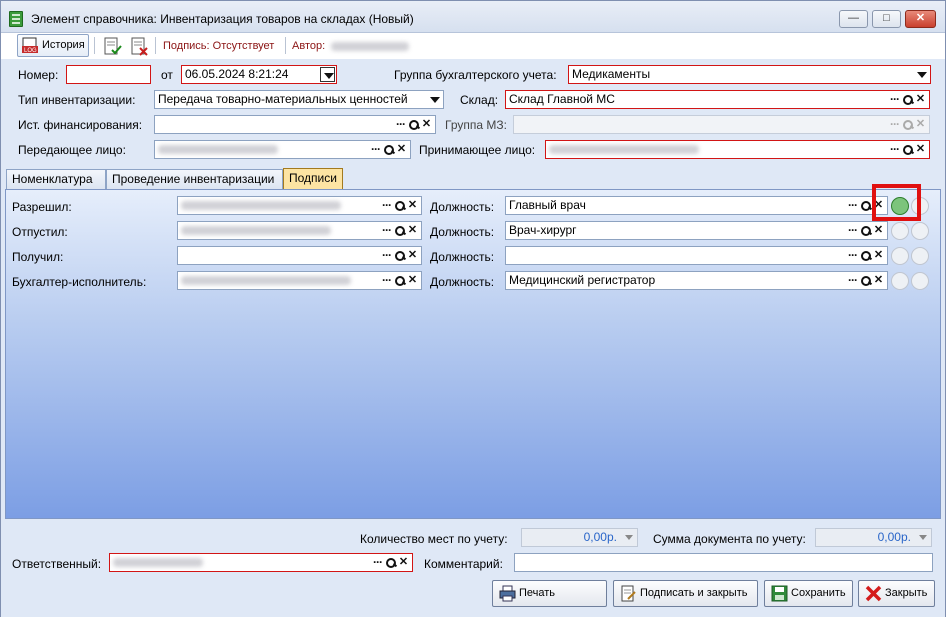 This screenshot has height=617, width=946. Describe the element at coordinates (476, 125) in the screenshot. I see `mz-group-label: Группа МЗ:` at that location.